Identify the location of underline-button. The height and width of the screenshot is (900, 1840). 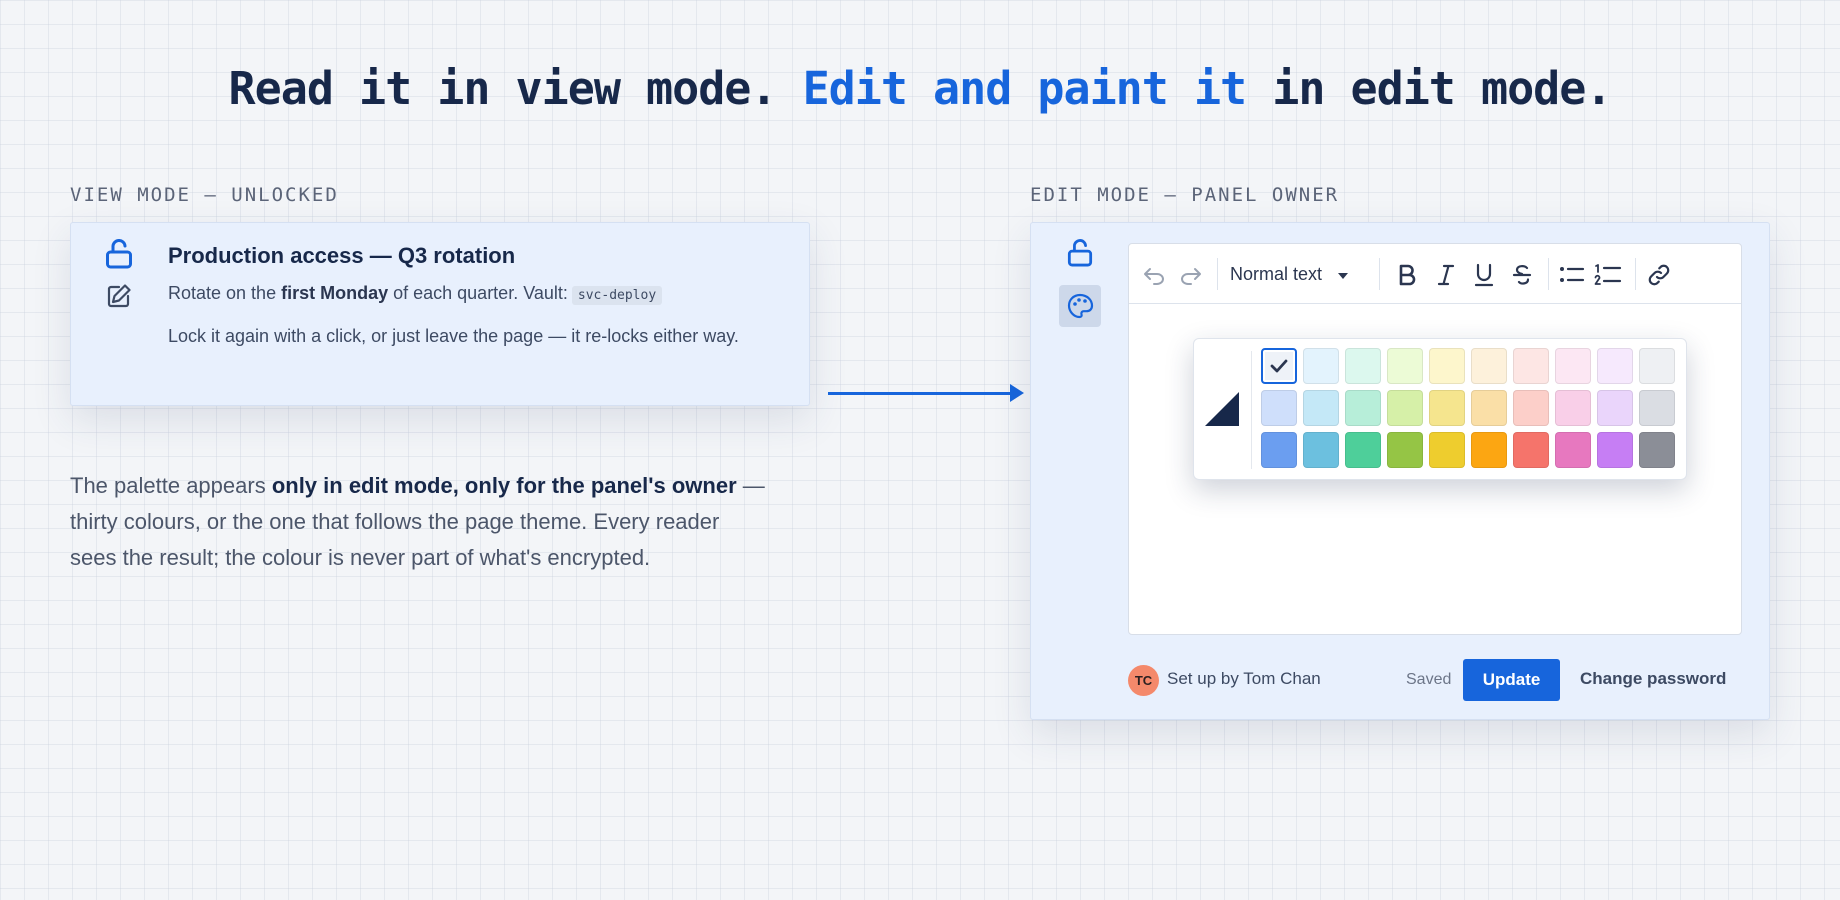
(1484, 275).